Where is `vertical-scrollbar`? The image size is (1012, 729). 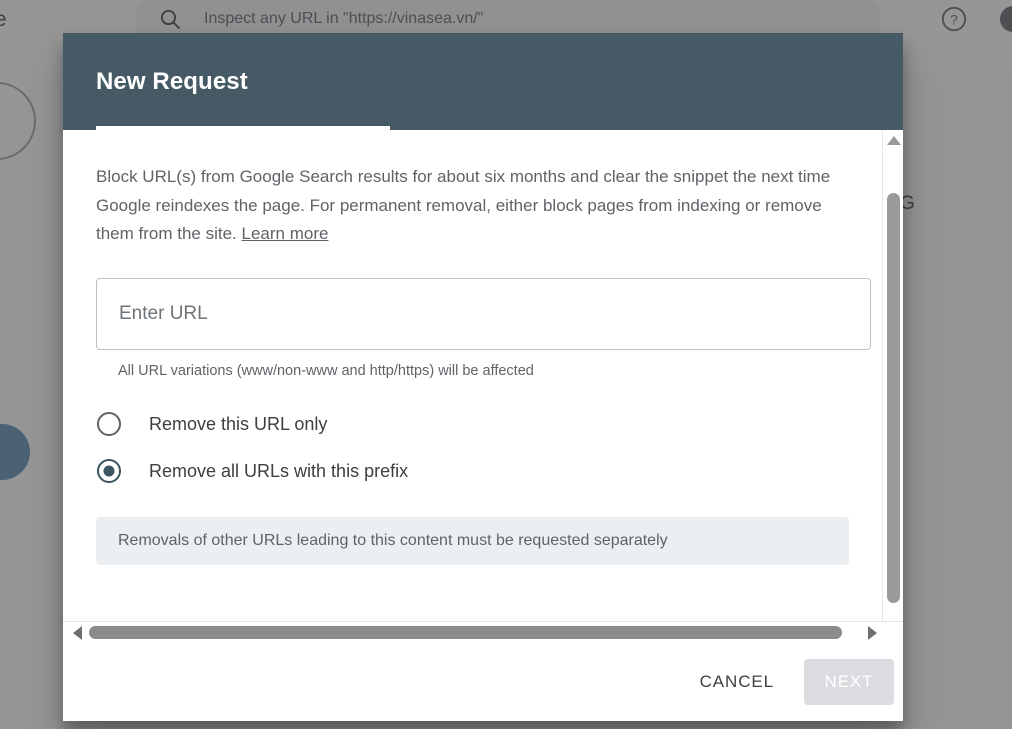
vertical-scrollbar is located at coordinates (892, 386).